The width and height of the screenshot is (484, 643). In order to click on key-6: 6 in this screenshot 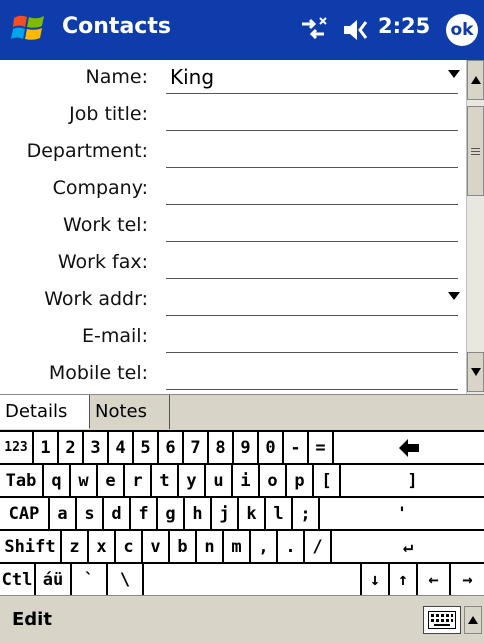, I will do `click(171, 448)`.